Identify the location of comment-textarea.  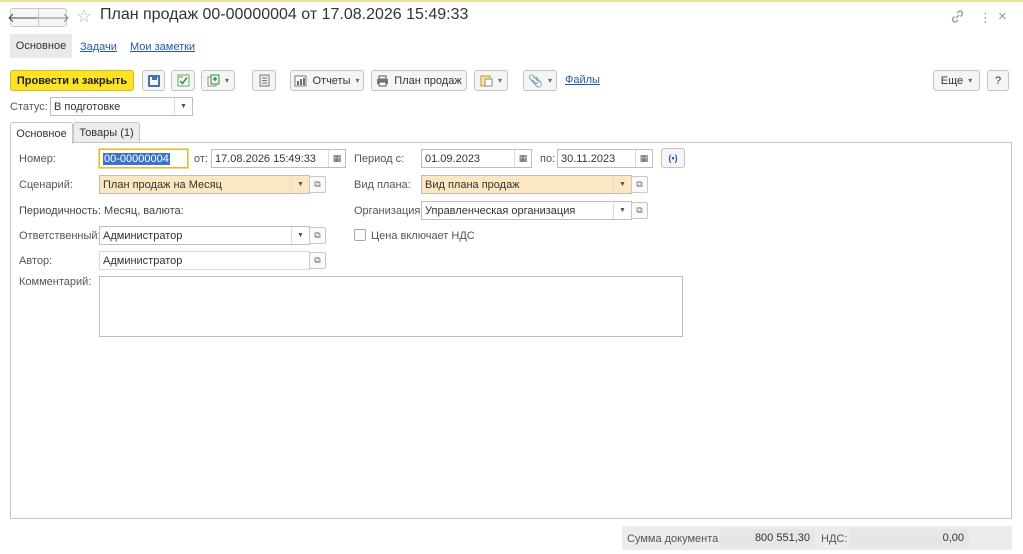
(391, 306).